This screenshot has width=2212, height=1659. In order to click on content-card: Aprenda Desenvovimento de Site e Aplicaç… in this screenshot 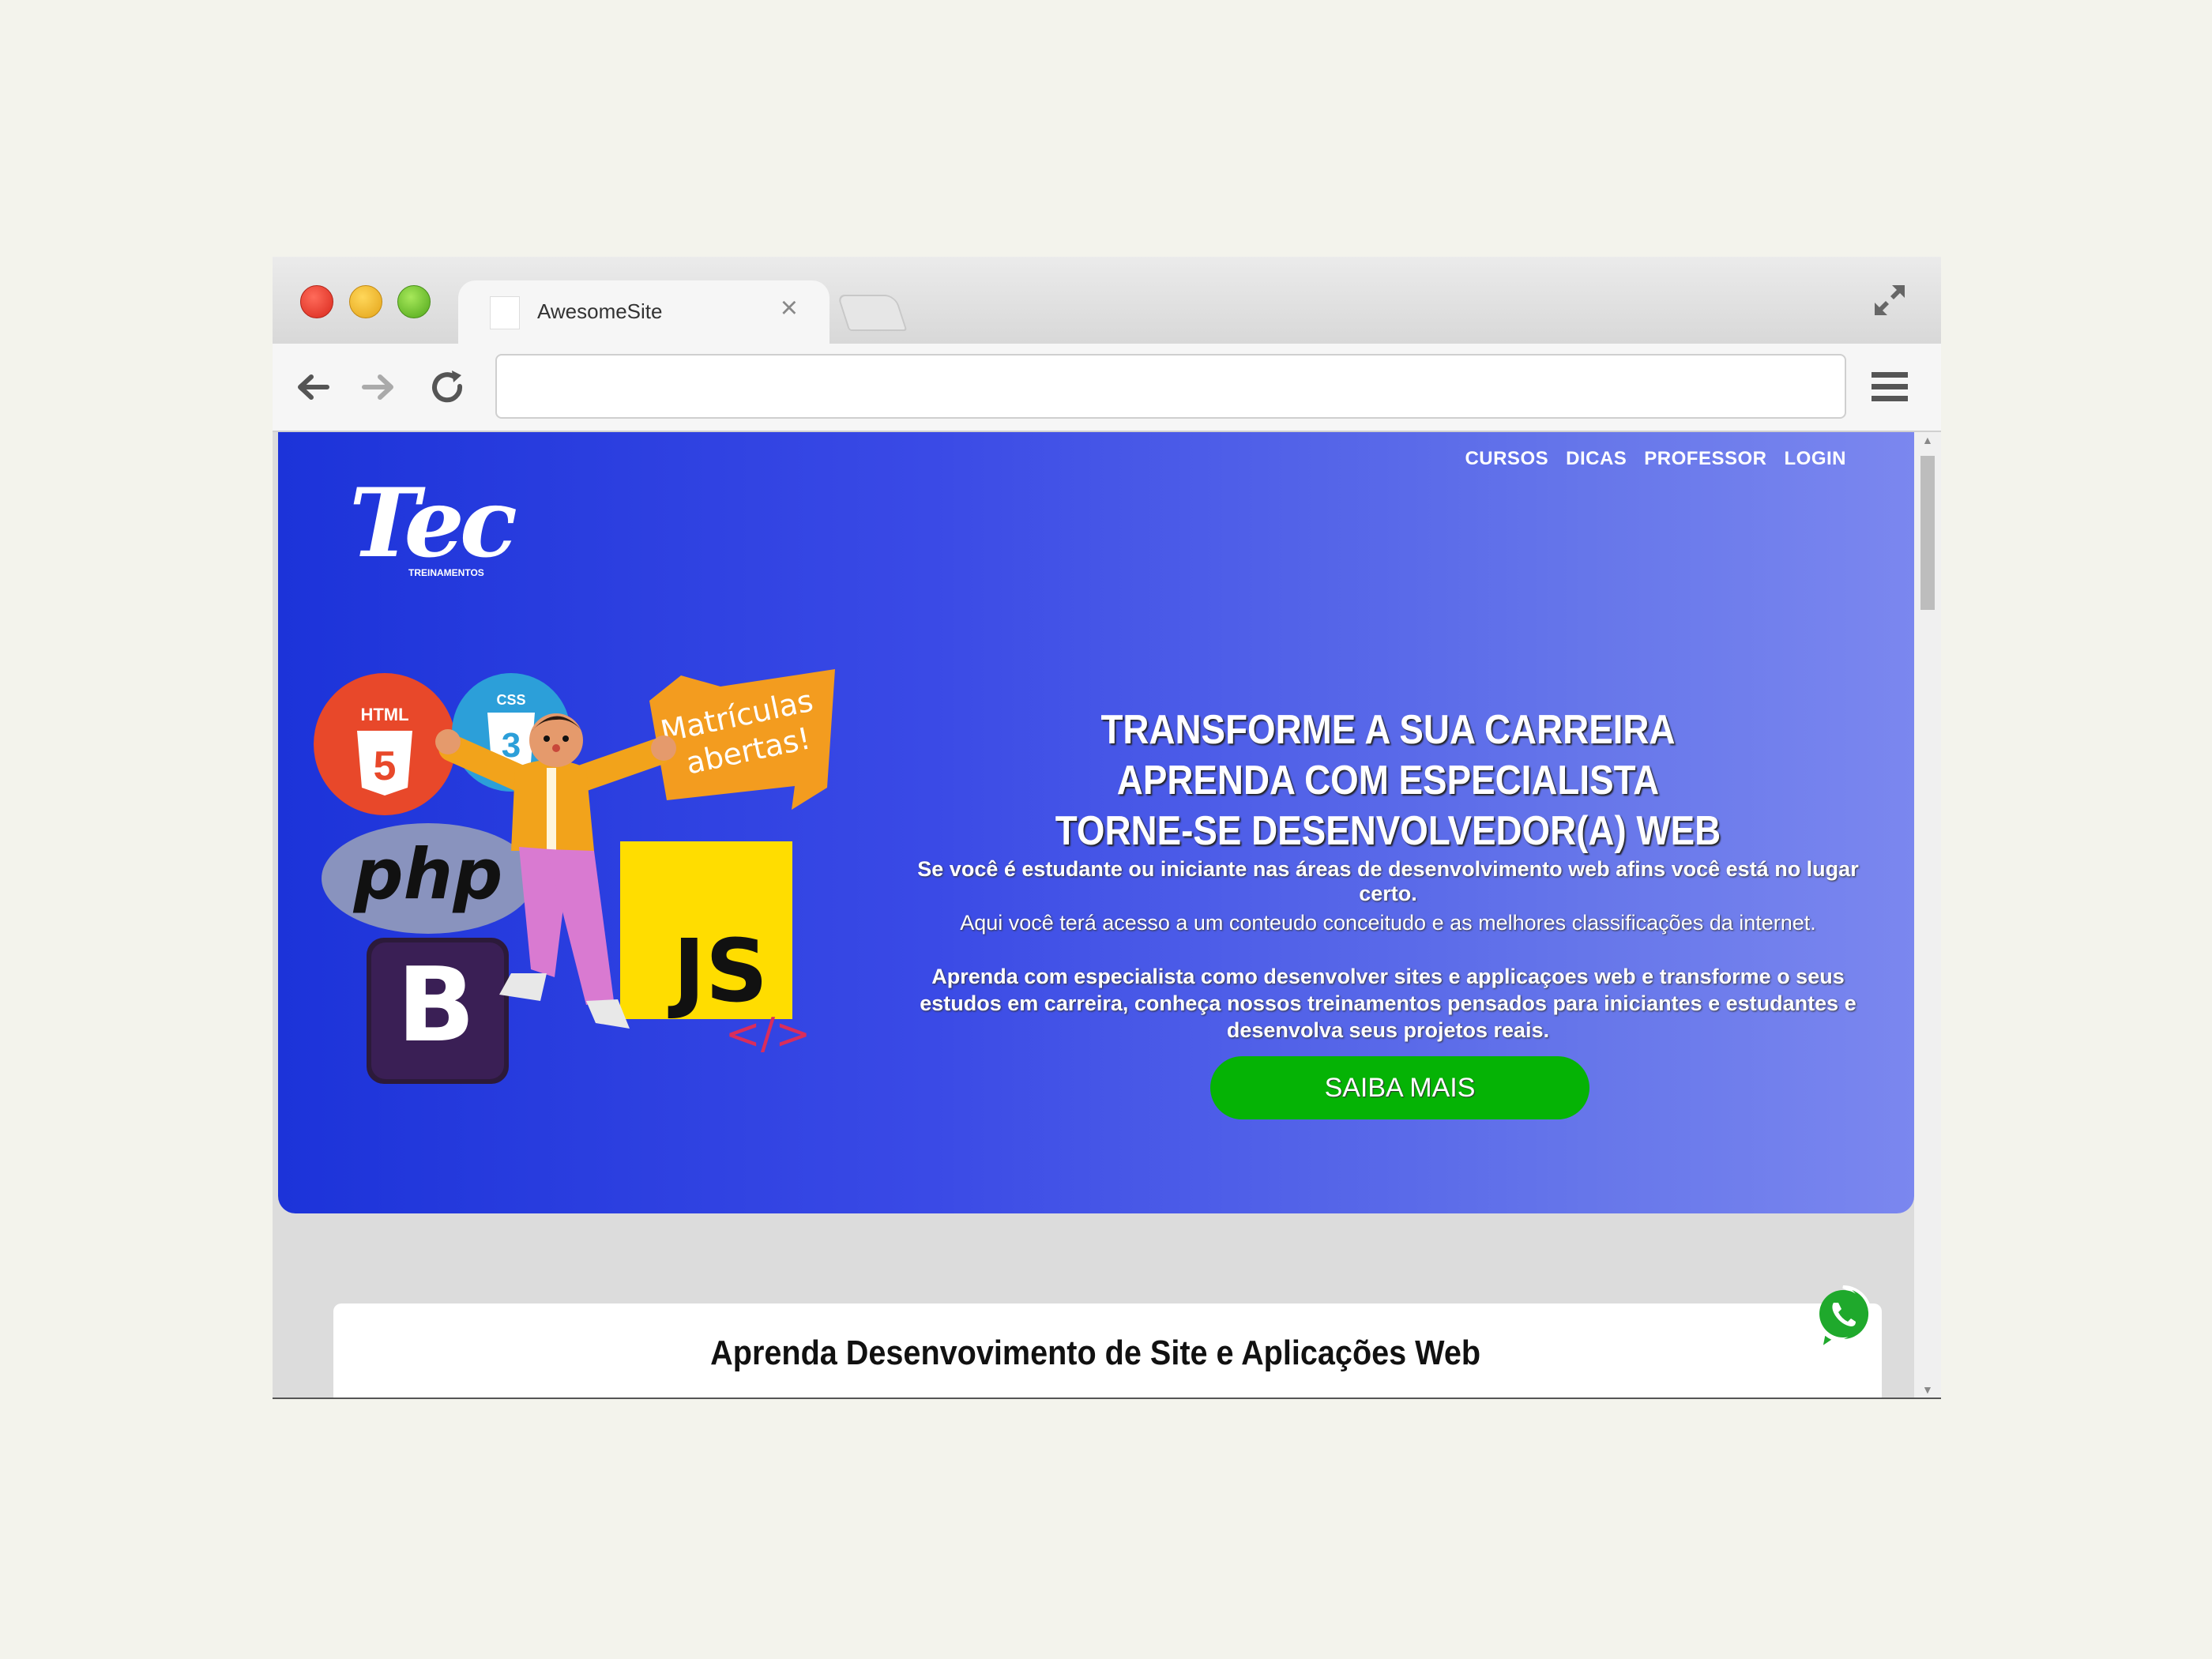, I will do `click(1108, 1352)`.